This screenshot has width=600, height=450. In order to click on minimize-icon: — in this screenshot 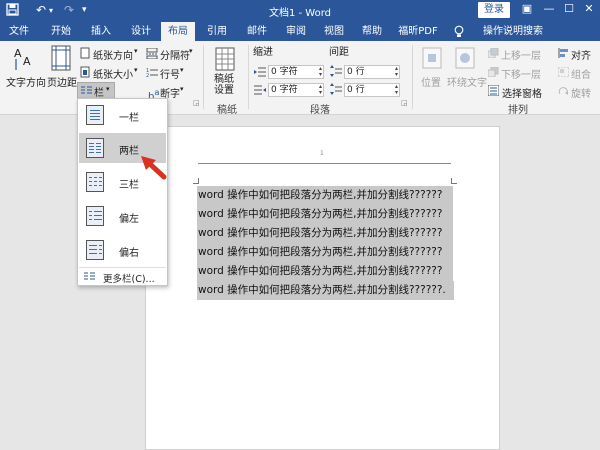, I will do `click(549, 8)`.